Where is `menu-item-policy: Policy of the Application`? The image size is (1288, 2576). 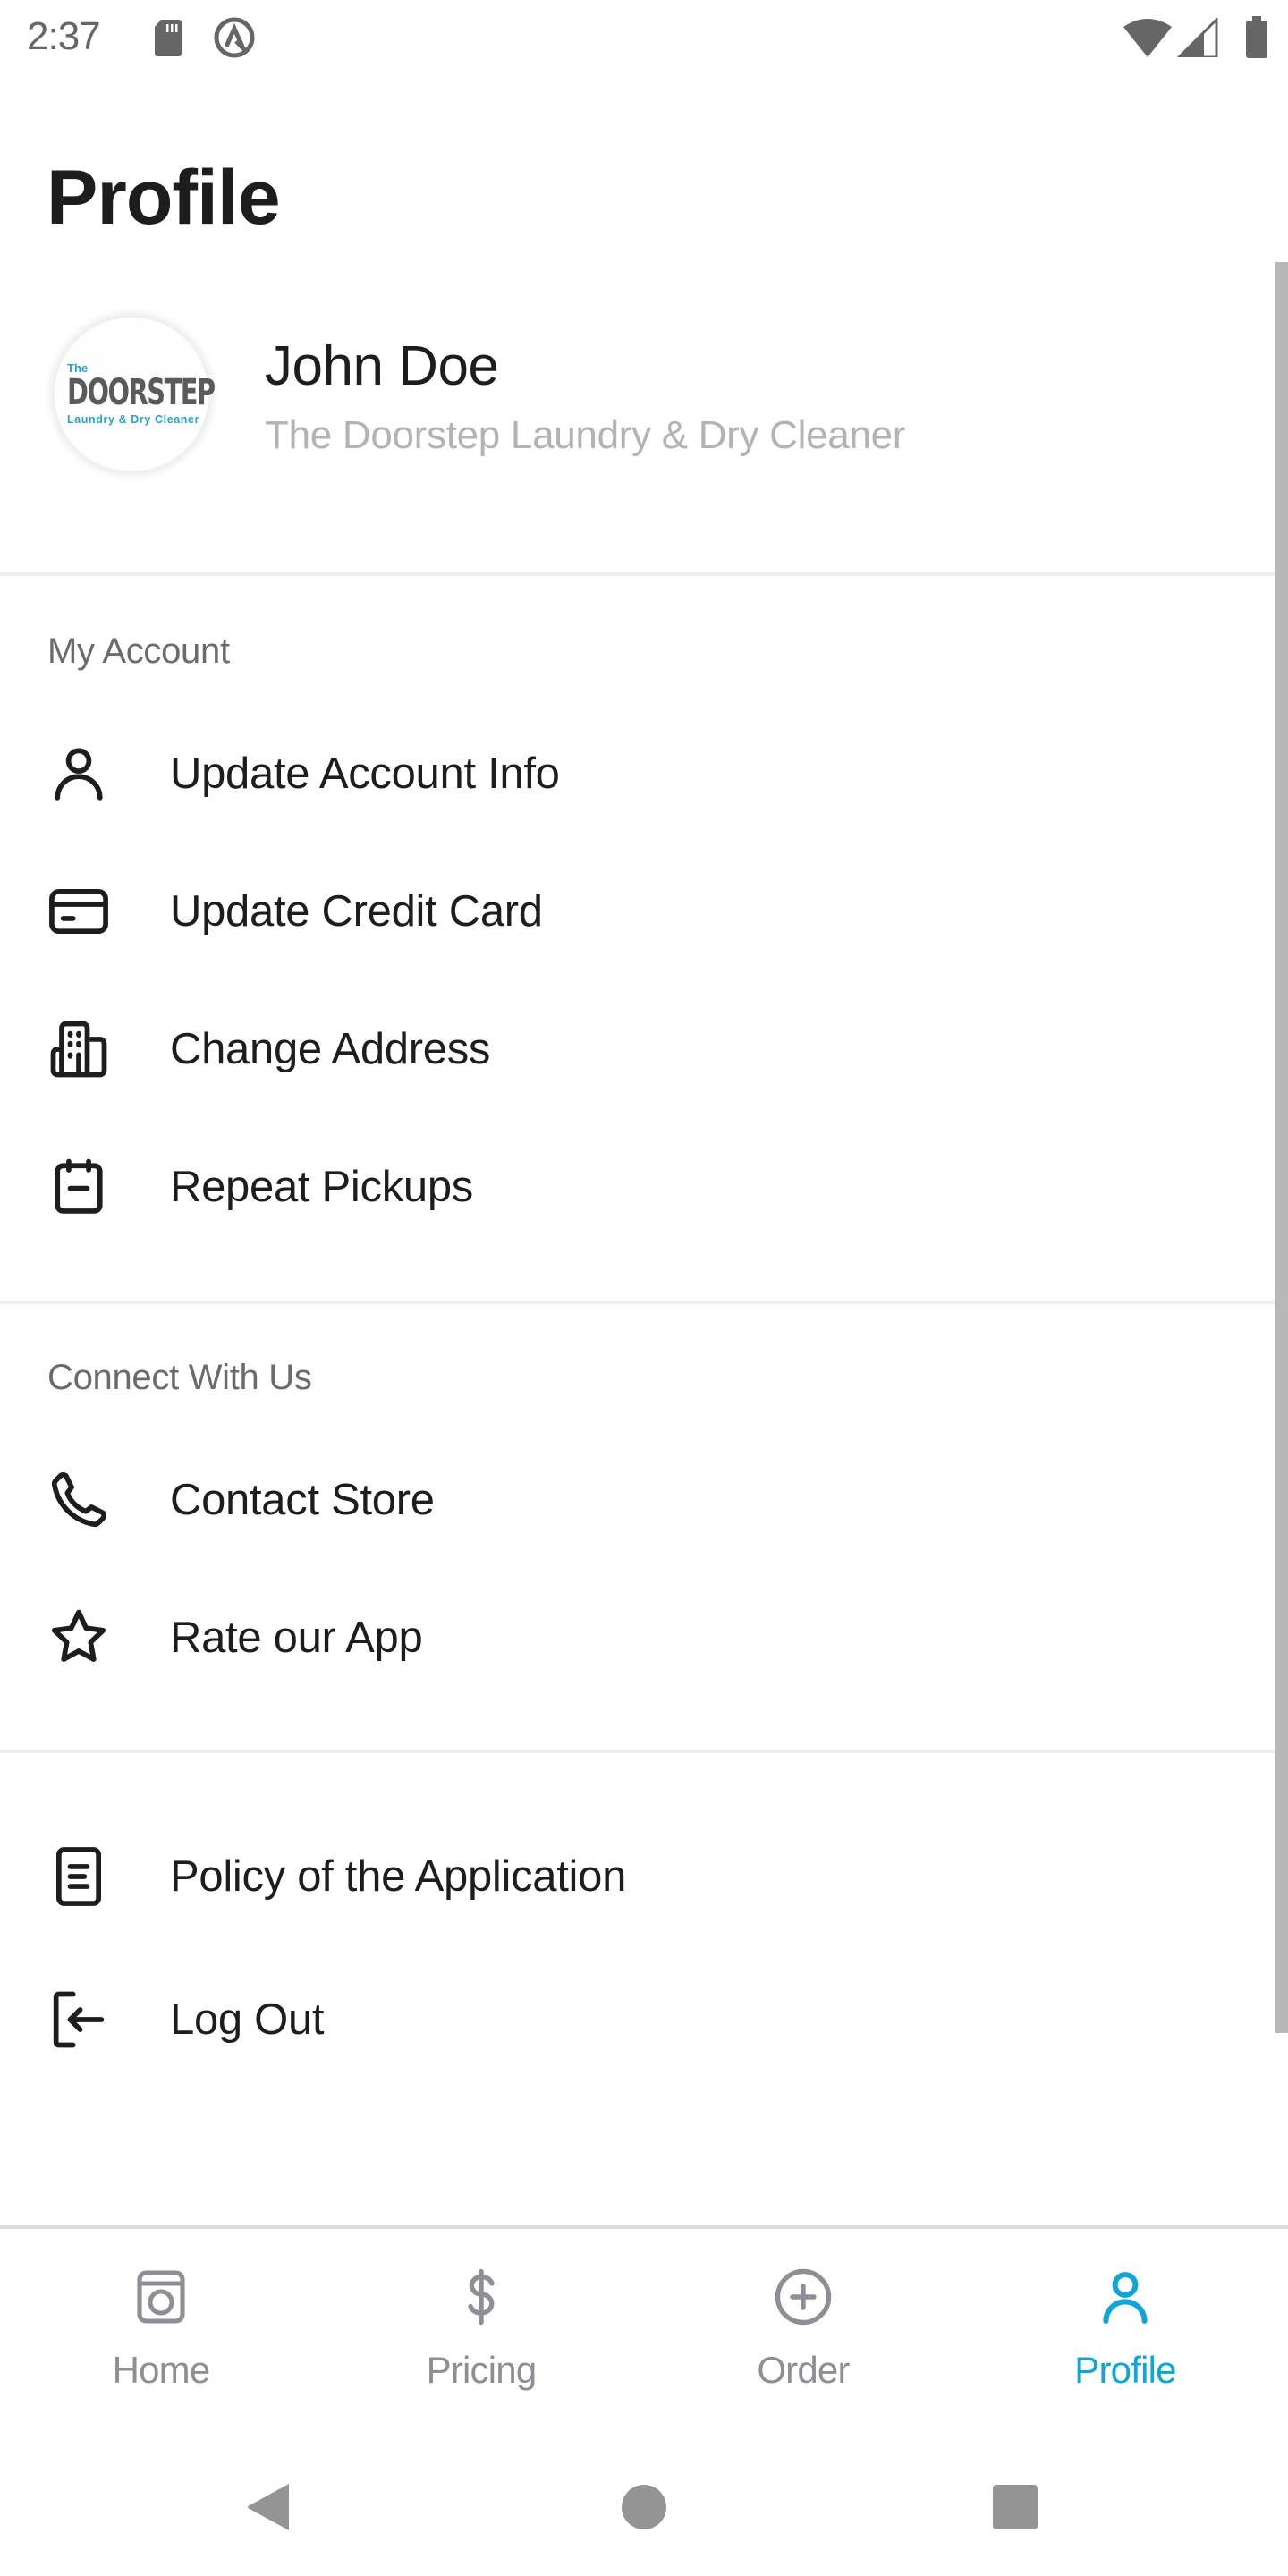 menu-item-policy: Policy of the Application is located at coordinates (635, 1876).